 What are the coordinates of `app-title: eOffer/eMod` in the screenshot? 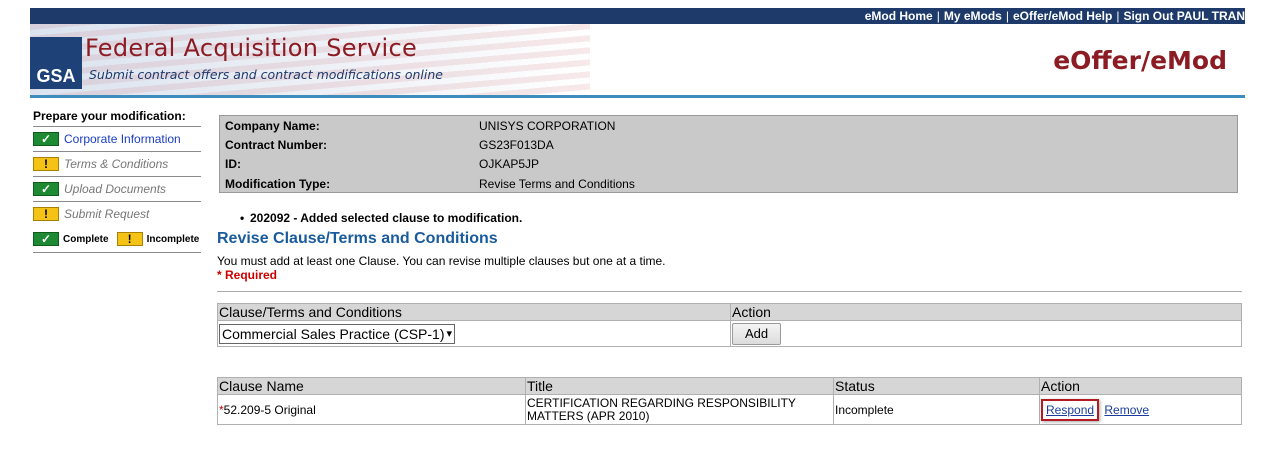 It's located at (1140, 60).